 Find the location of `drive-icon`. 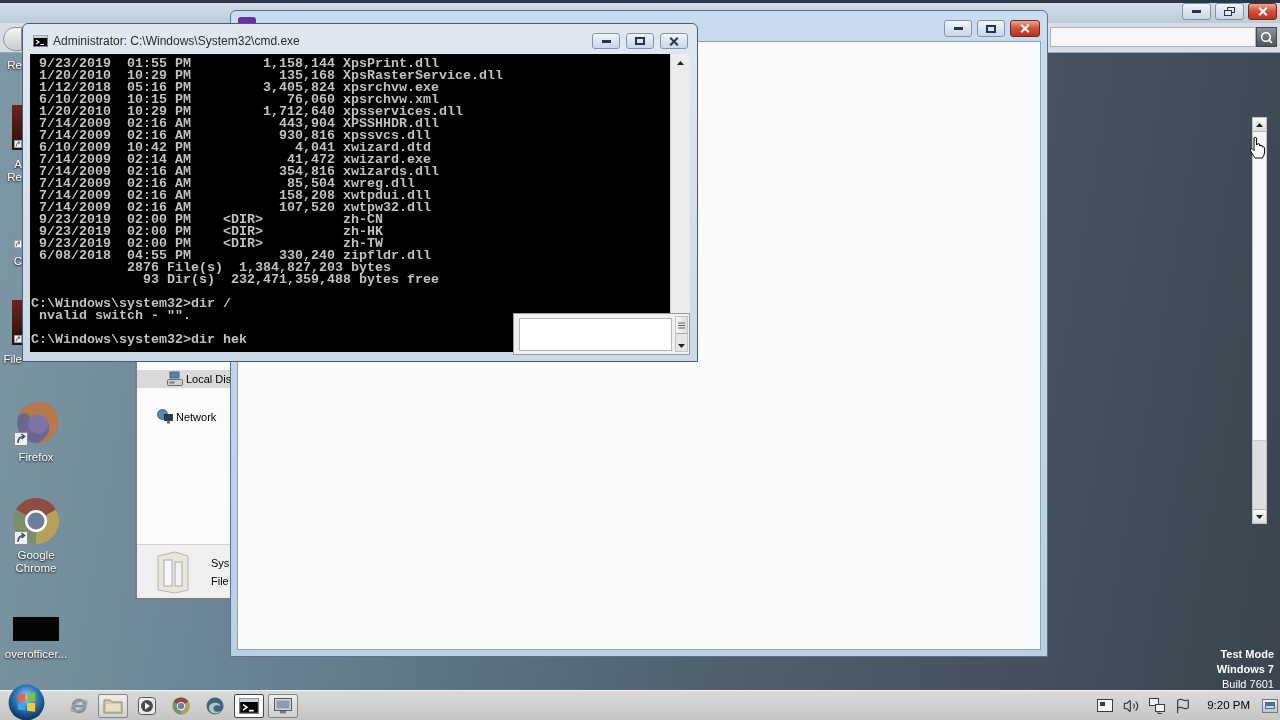

drive-icon is located at coordinates (175, 379).